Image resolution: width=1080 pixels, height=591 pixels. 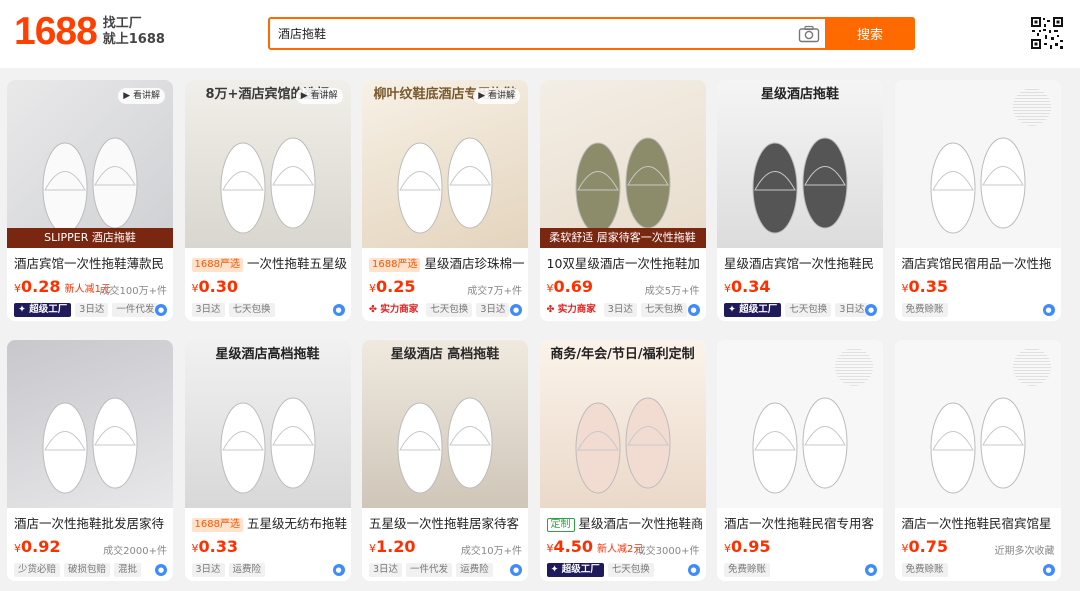 I want to click on product-title-text: 五星级一次性拖鞋居家待客, so click(x=444, y=523).